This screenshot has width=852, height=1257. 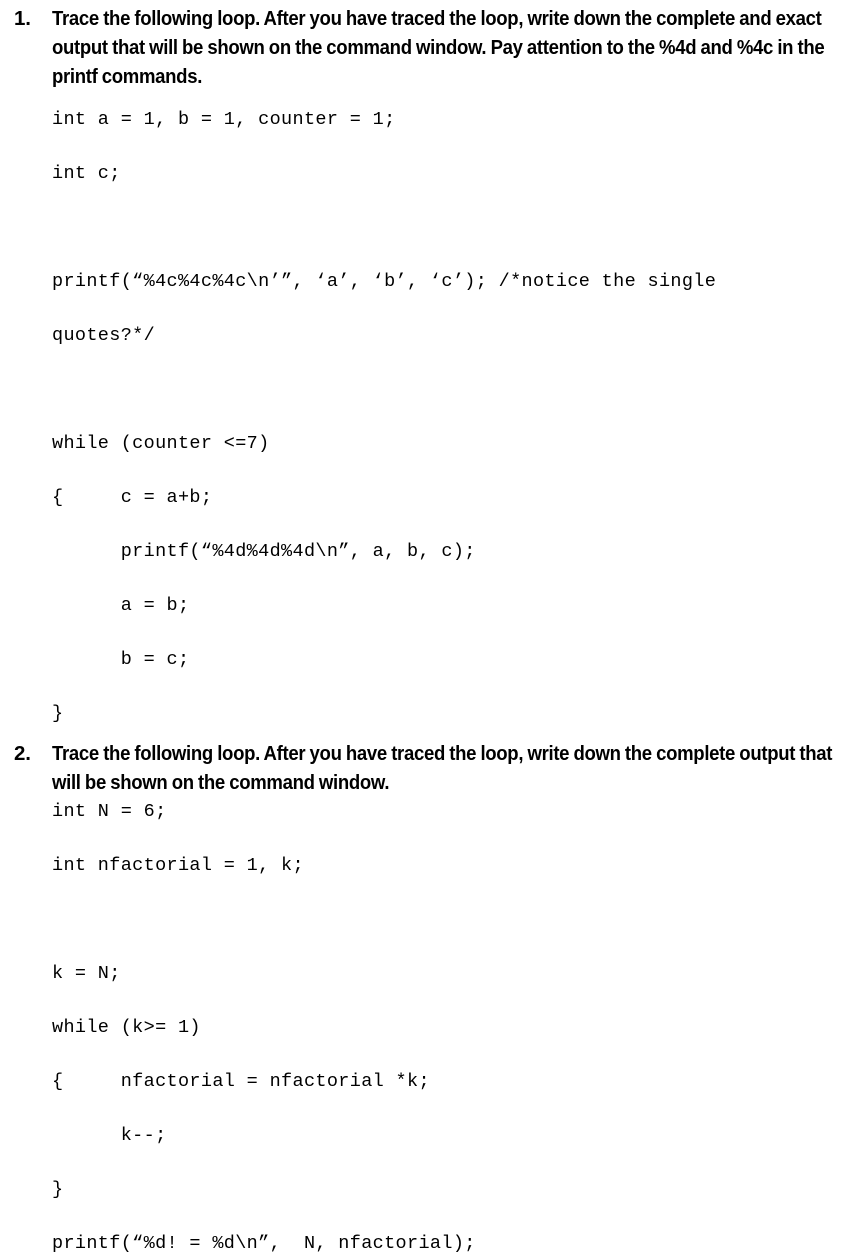 What do you see at coordinates (104, 335) in the screenshot?
I see `code-line: quotes?*/` at bounding box center [104, 335].